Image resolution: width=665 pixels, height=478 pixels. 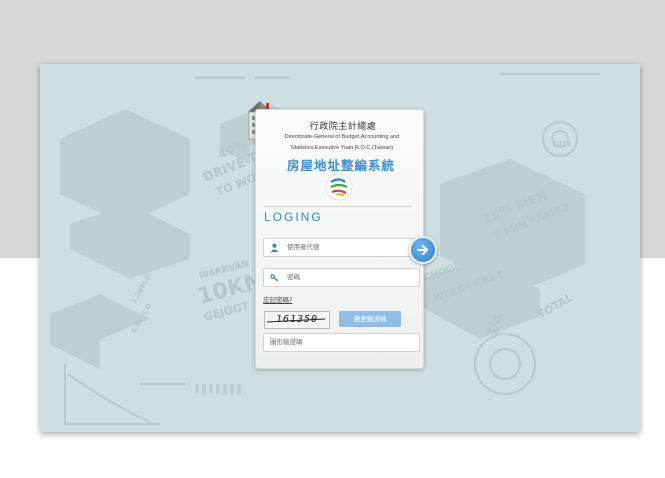 I want to click on refresh-captcha-button: 變更驗證碼, so click(x=370, y=319).